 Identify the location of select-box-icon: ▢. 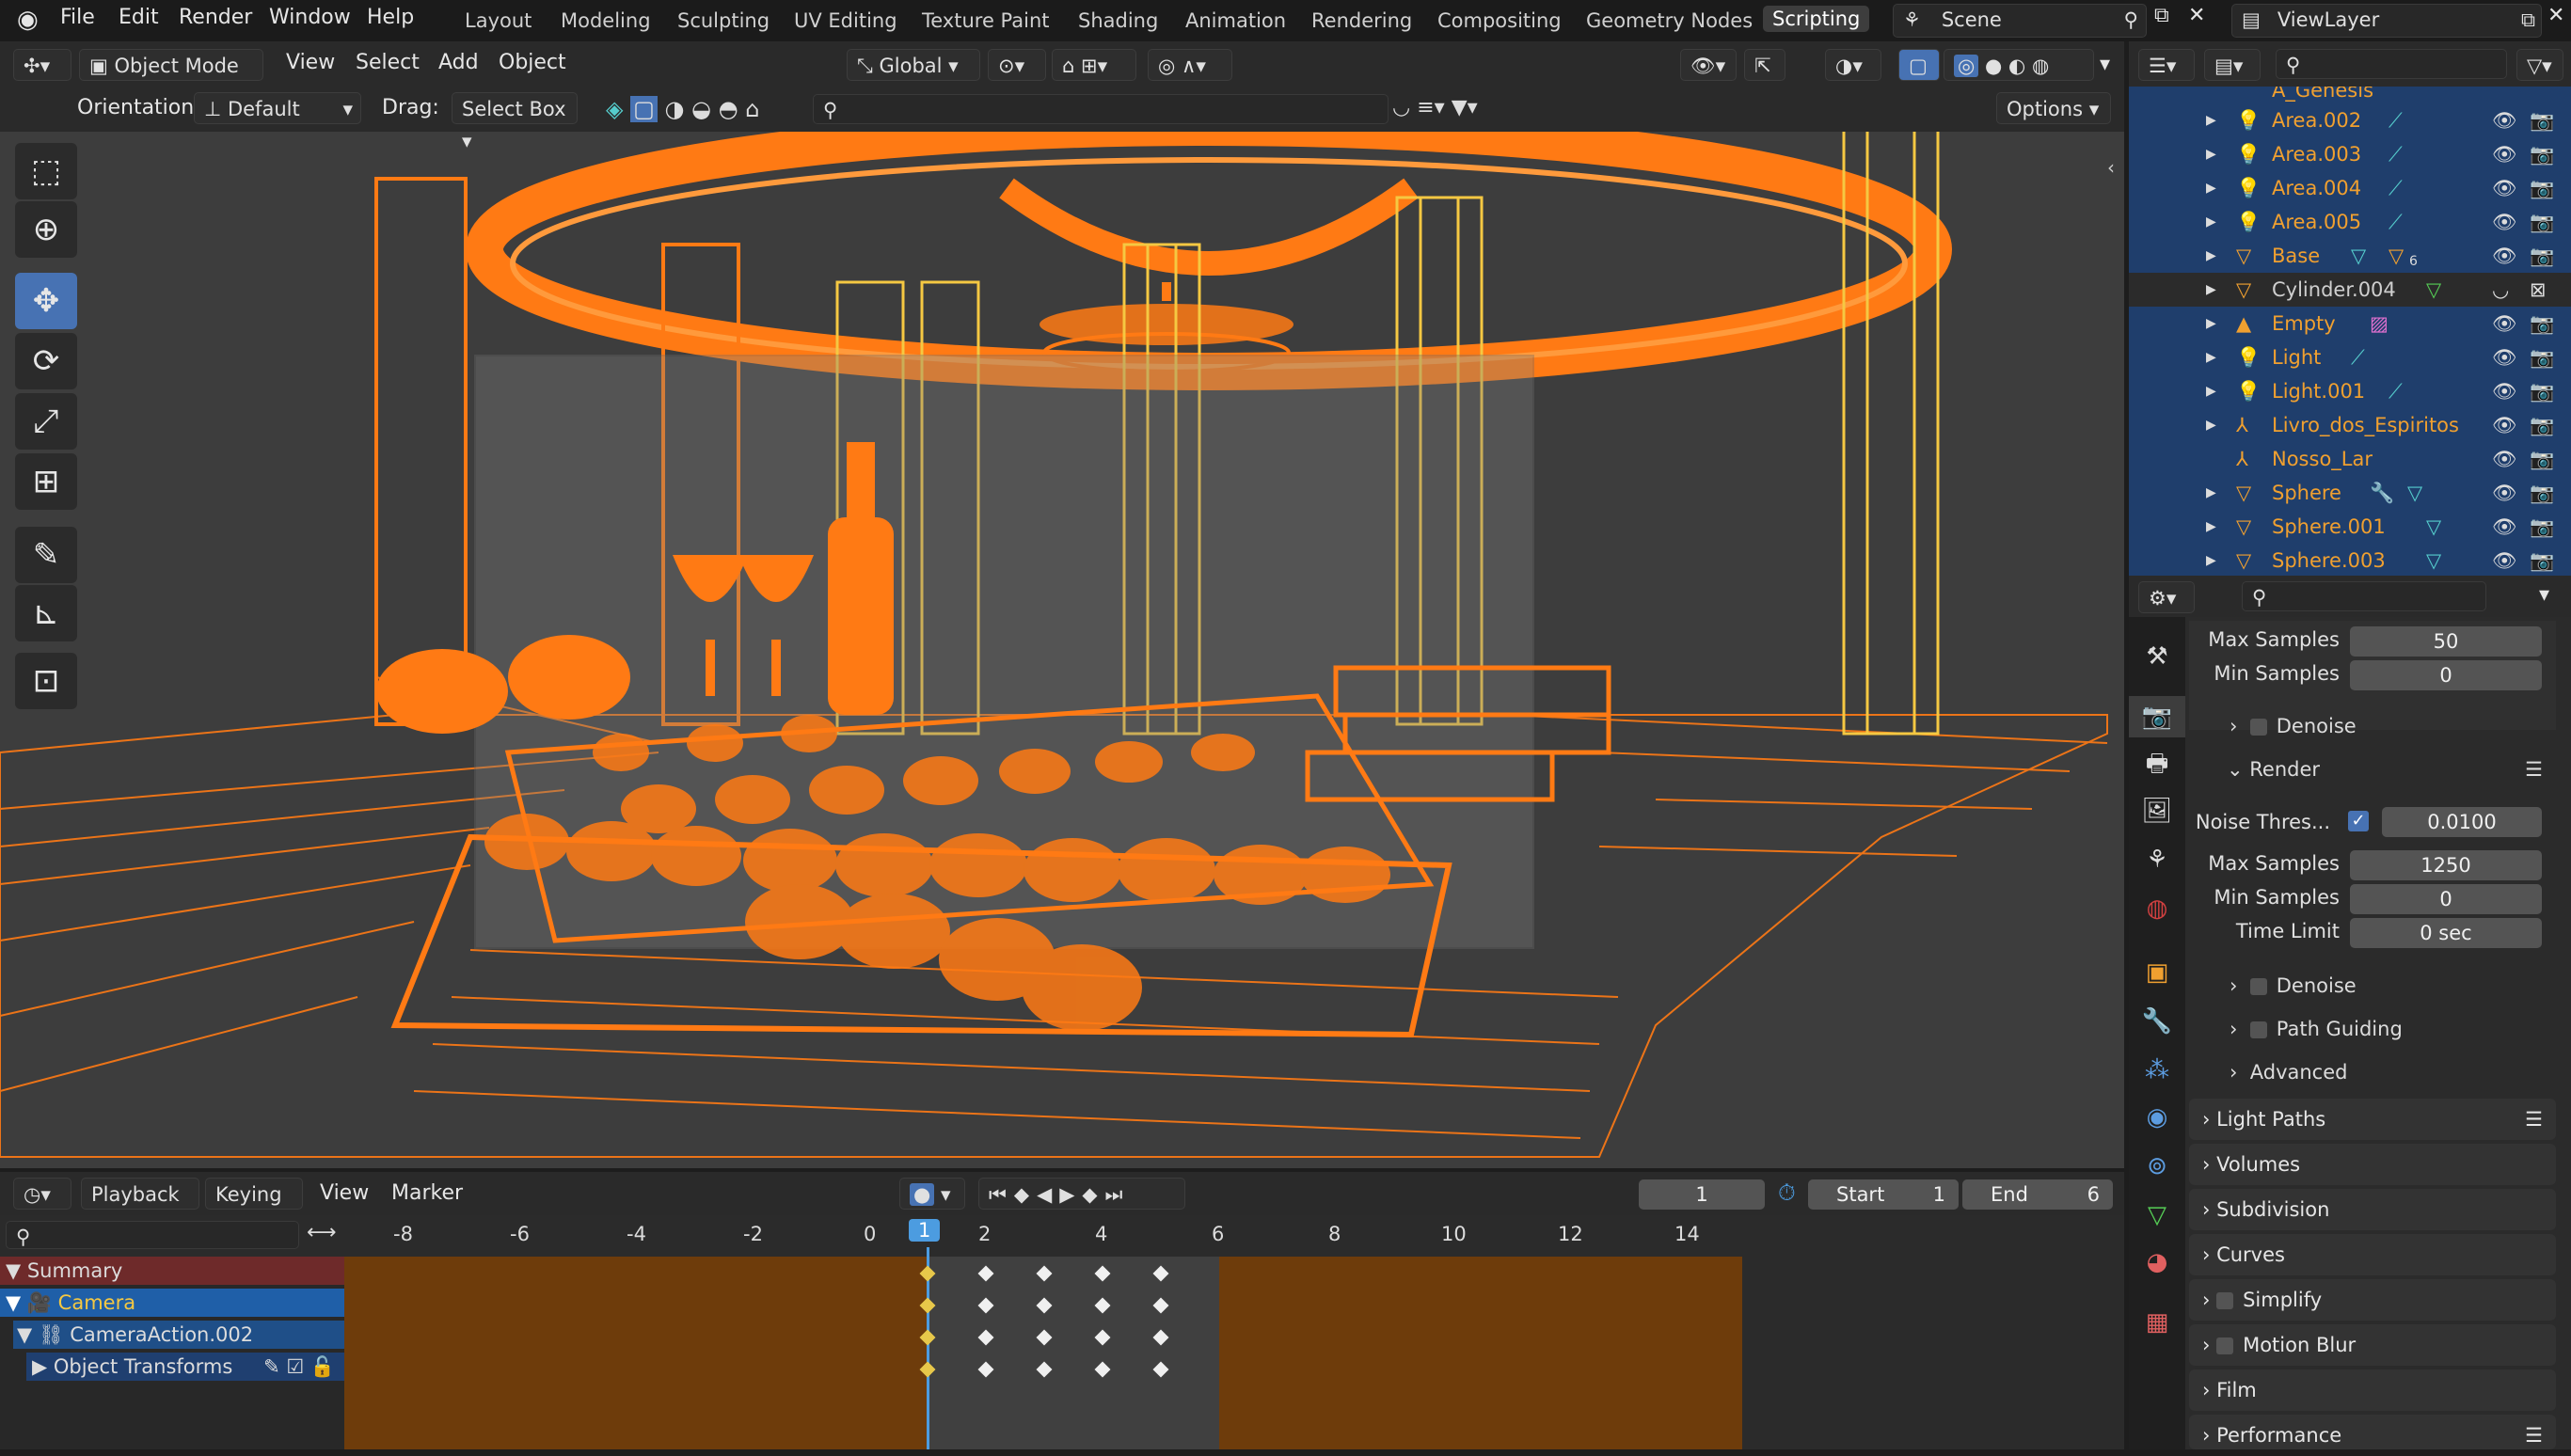
(644, 109).